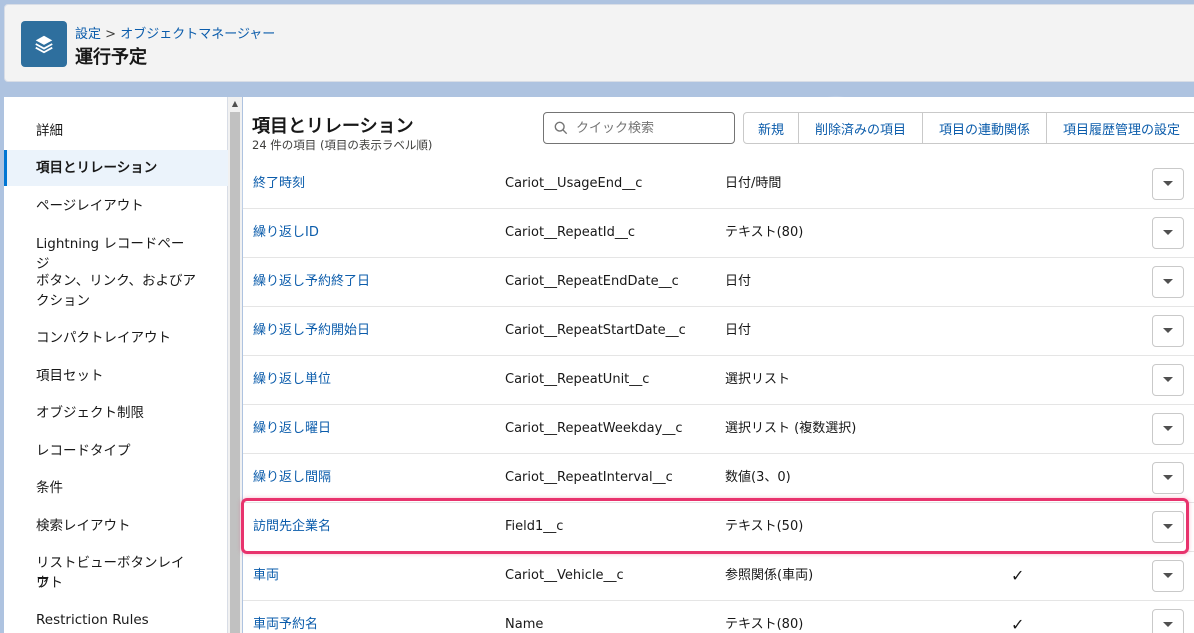 The width and height of the screenshot is (1194, 633). Describe the element at coordinates (333, 126) in the screenshot. I see `section-title: 項目とリレーション` at that location.